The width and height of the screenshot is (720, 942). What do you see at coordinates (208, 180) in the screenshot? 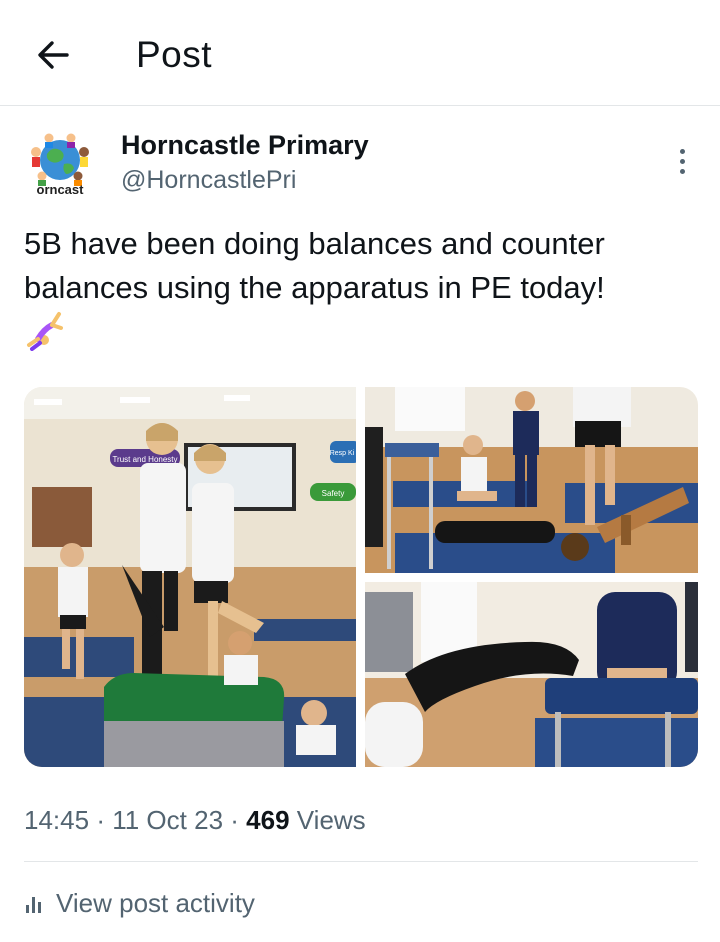
I see `author-handle: @HorncastlePri` at bounding box center [208, 180].